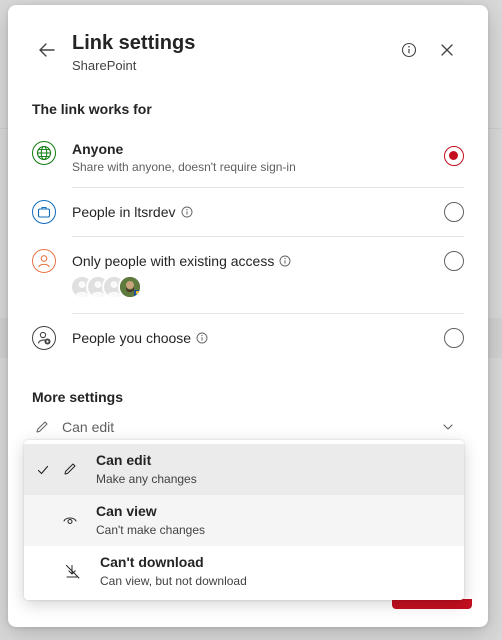 This screenshot has width=502, height=640. I want to click on option-existing-access-label-wrap: Only people with existing access, so click(181, 261).